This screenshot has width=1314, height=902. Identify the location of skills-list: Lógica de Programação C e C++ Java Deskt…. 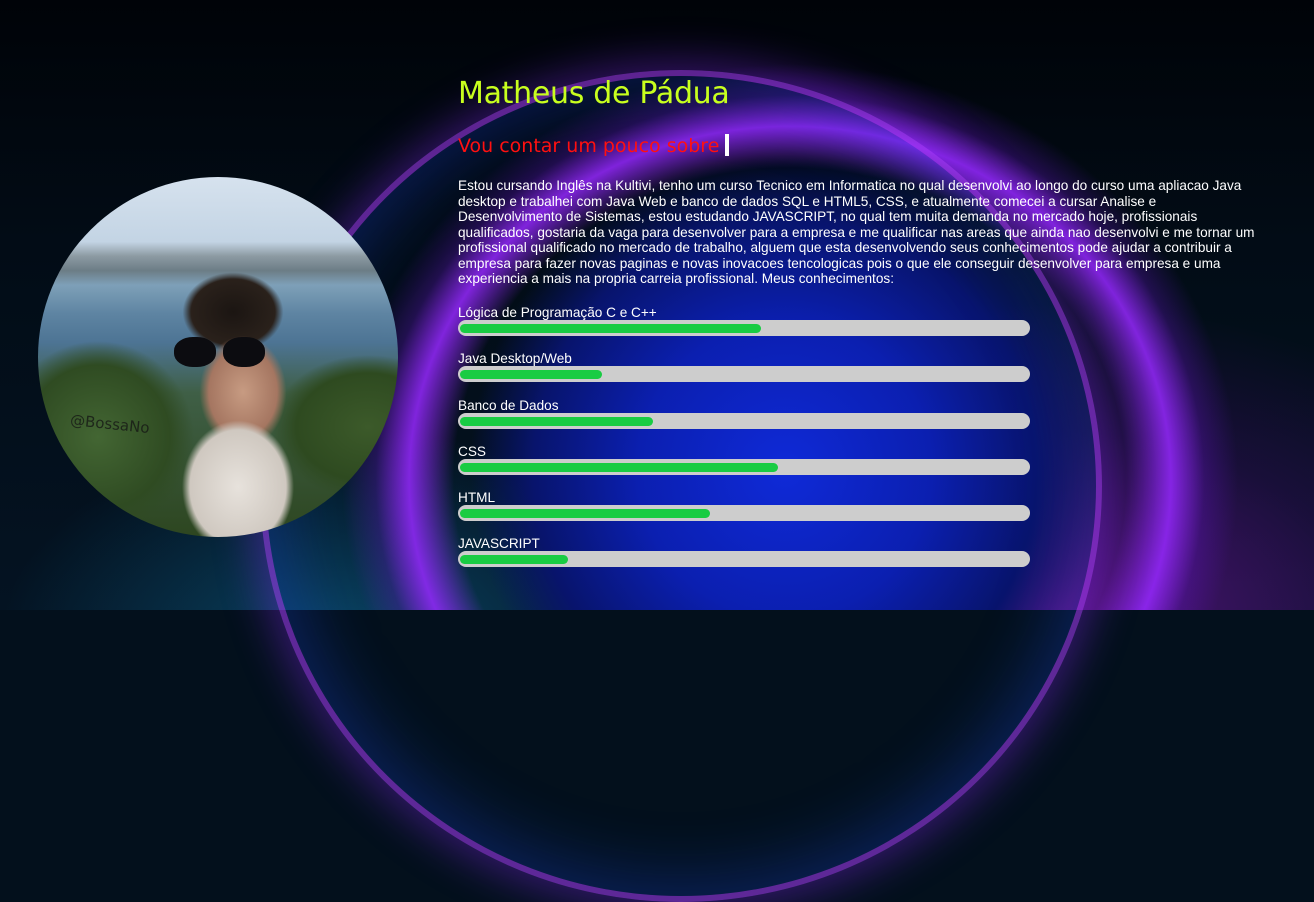
(744, 444).